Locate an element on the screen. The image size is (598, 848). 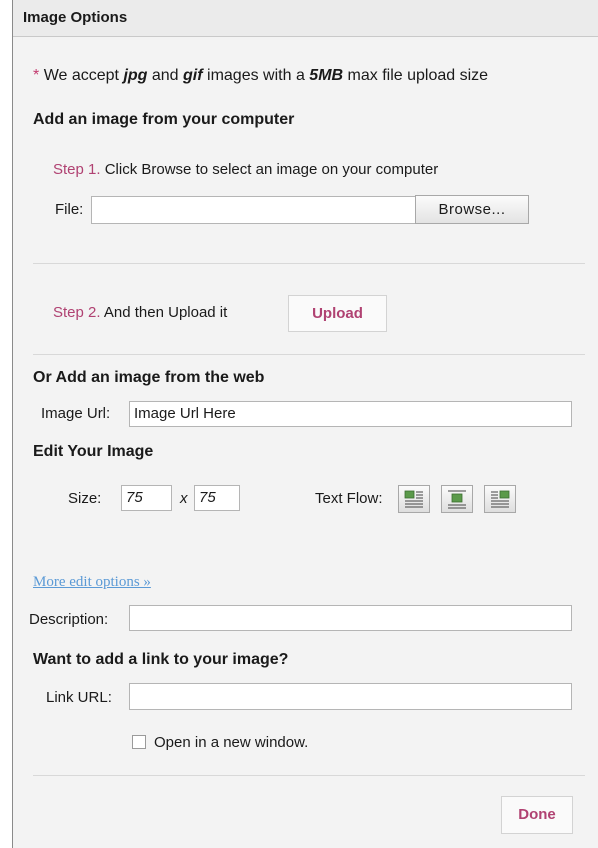
text-flow-left-button is located at coordinates (414, 499).